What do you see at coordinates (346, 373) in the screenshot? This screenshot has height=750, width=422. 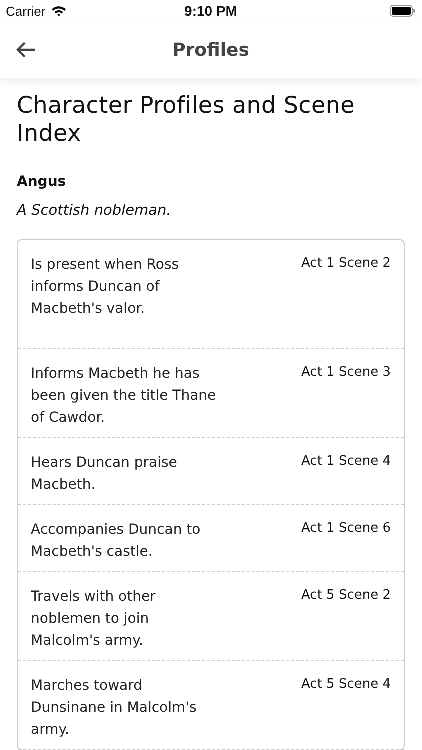 I see `scene-reference: Act 1 Scene 3` at bounding box center [346, 373].